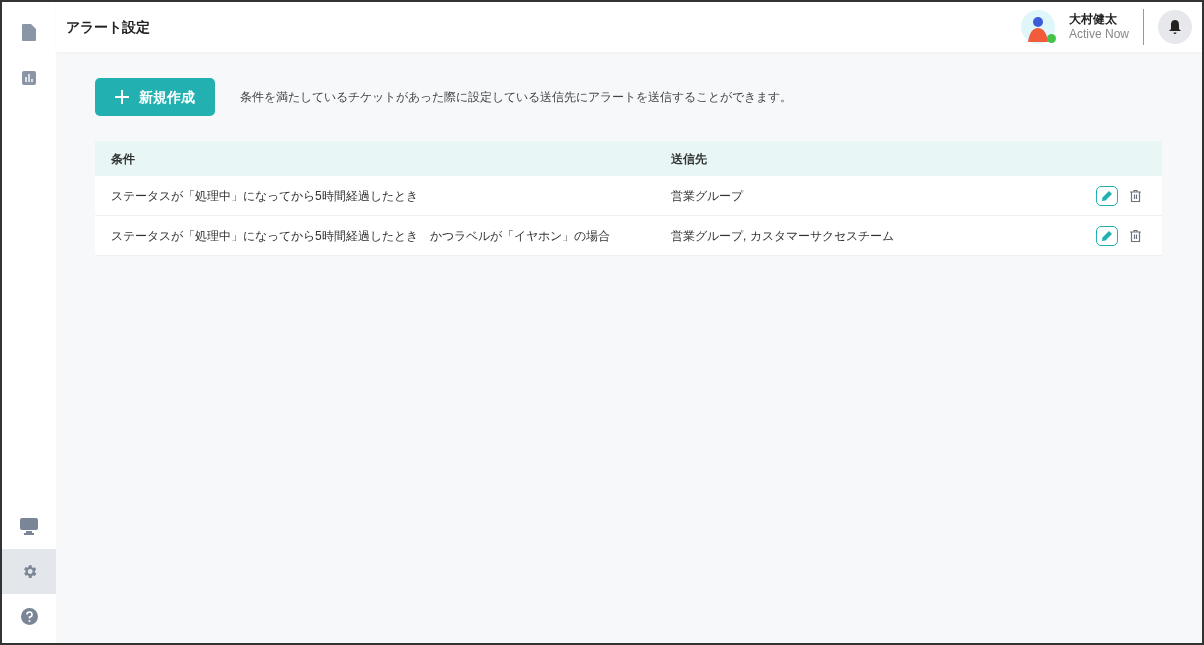 The height and width of the screenshot is (645, 1204). Describe the element at coordinates (155, 97) in the screenshot. I see `new-button: 新規作成` at that location.